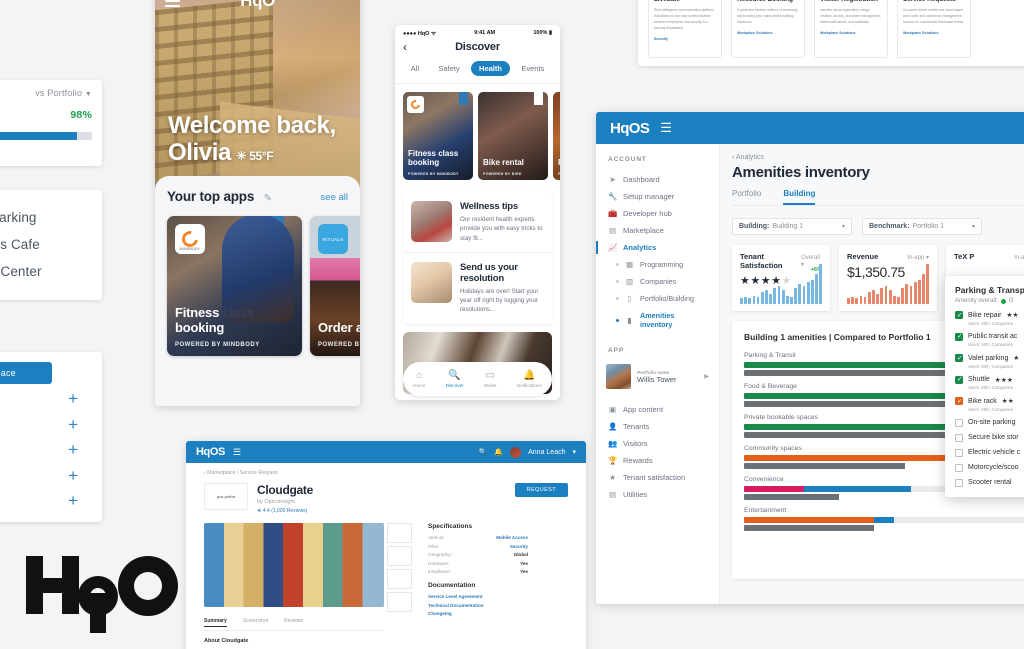 The image size is (1024, 649). I want to click on discover-segment-safety: Safety, so click(448, 68).